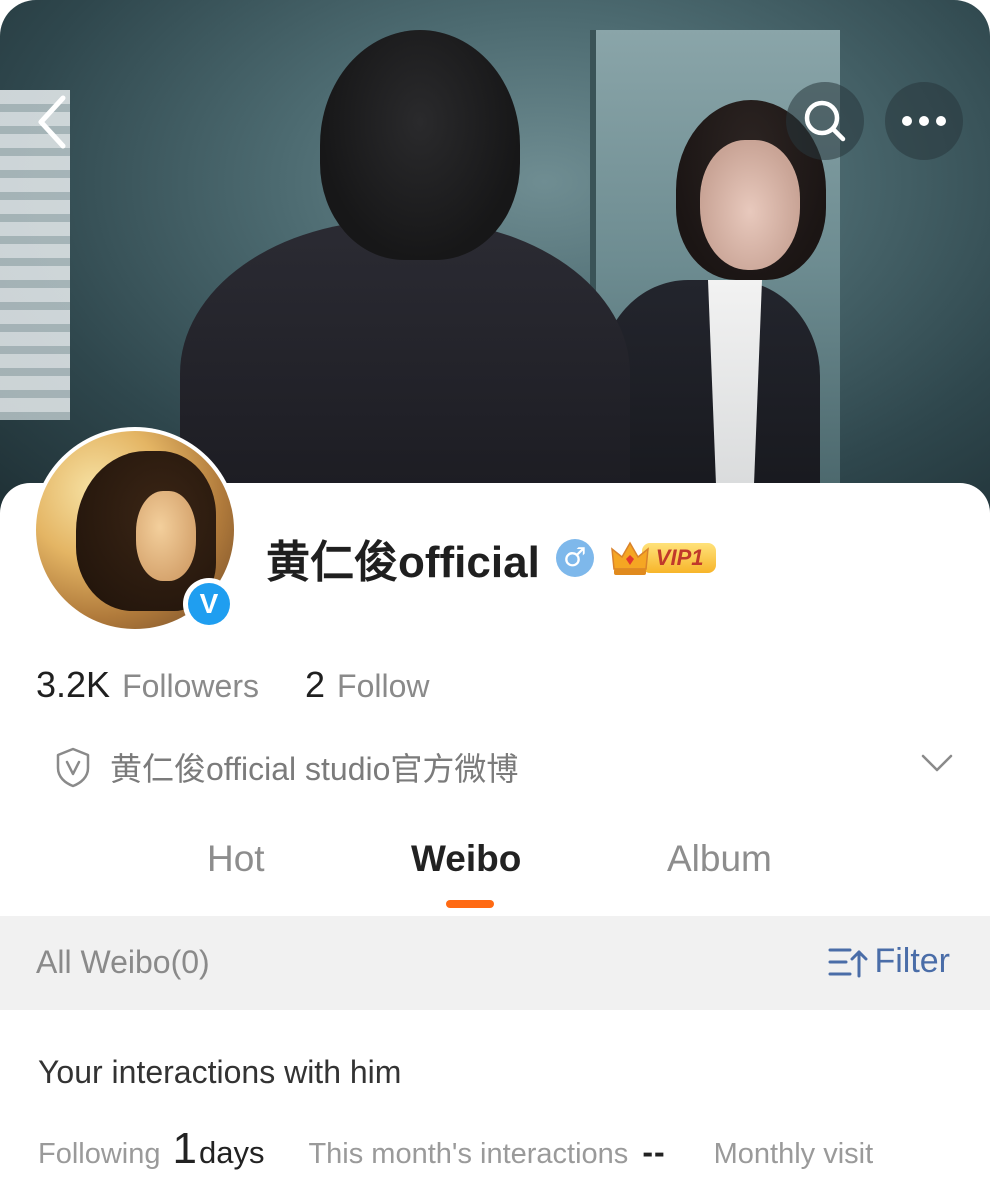 This screenshot has width=990, height=1200. I want to click on back-button, so click(53, 122).